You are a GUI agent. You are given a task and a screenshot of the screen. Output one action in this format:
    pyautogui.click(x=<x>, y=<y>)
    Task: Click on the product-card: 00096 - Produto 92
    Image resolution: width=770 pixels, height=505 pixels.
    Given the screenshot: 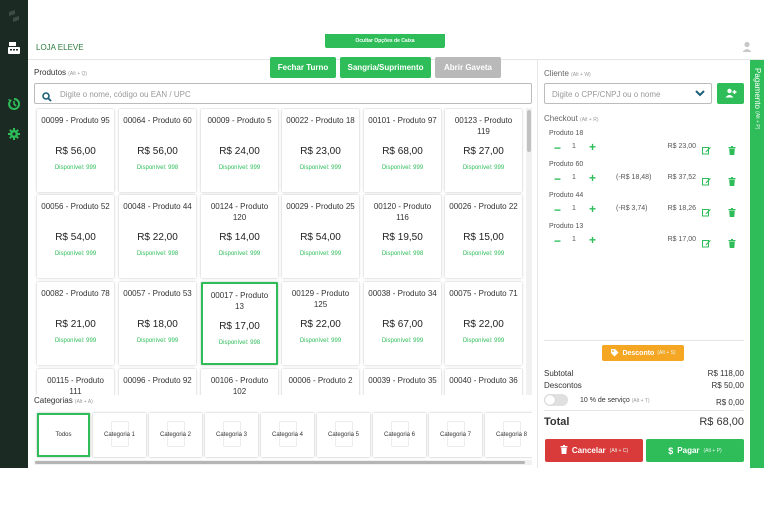 What is the action you would take?
    pyautogui.click(x=157, y=382)
    